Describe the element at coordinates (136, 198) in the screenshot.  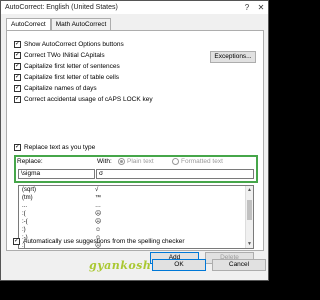
I see `list-item: (tm) ™` at that location.